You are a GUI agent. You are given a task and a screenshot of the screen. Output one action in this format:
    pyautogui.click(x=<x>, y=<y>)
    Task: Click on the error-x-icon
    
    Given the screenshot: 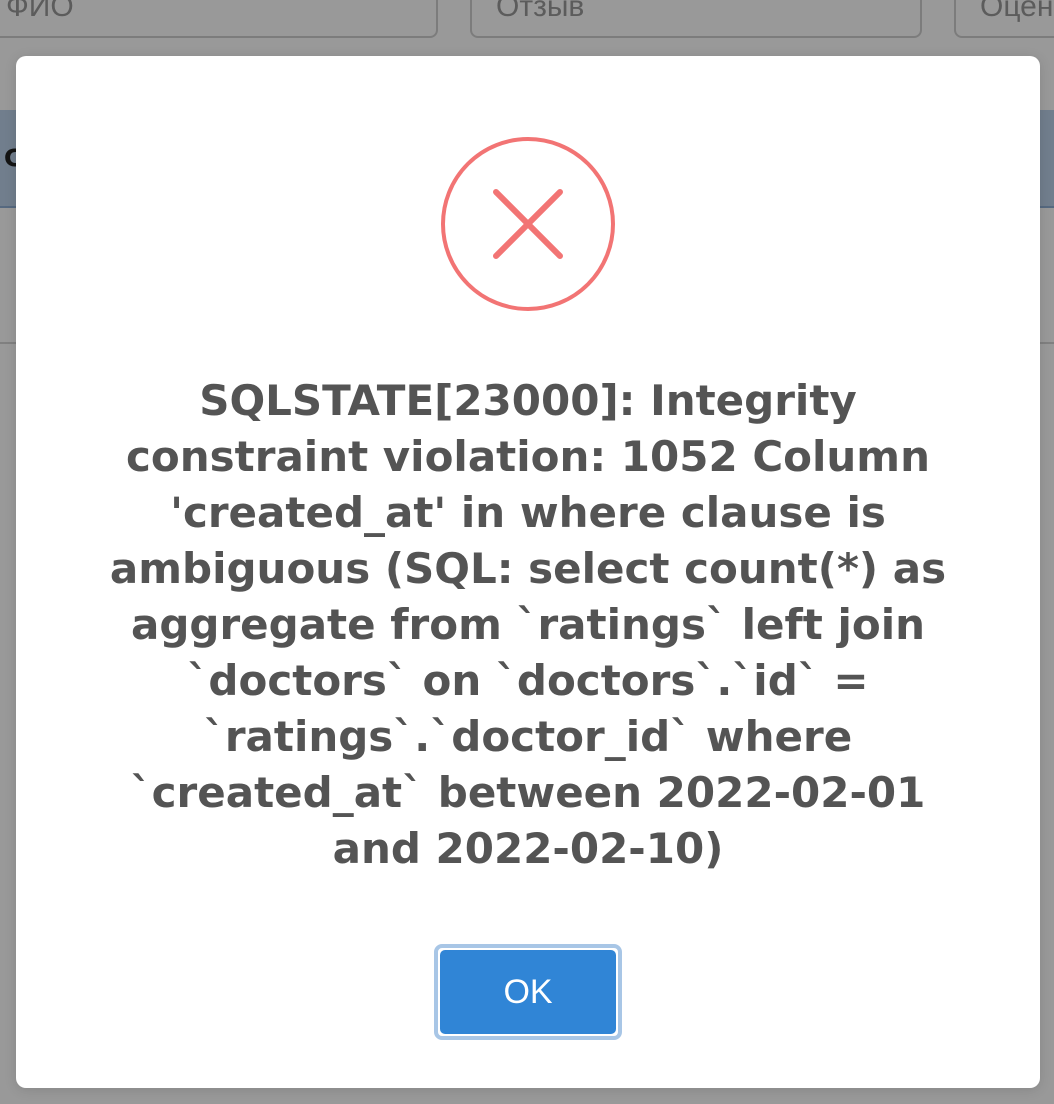 What is the action you would take?
    pyautogui.click(x=528, y=224)
    